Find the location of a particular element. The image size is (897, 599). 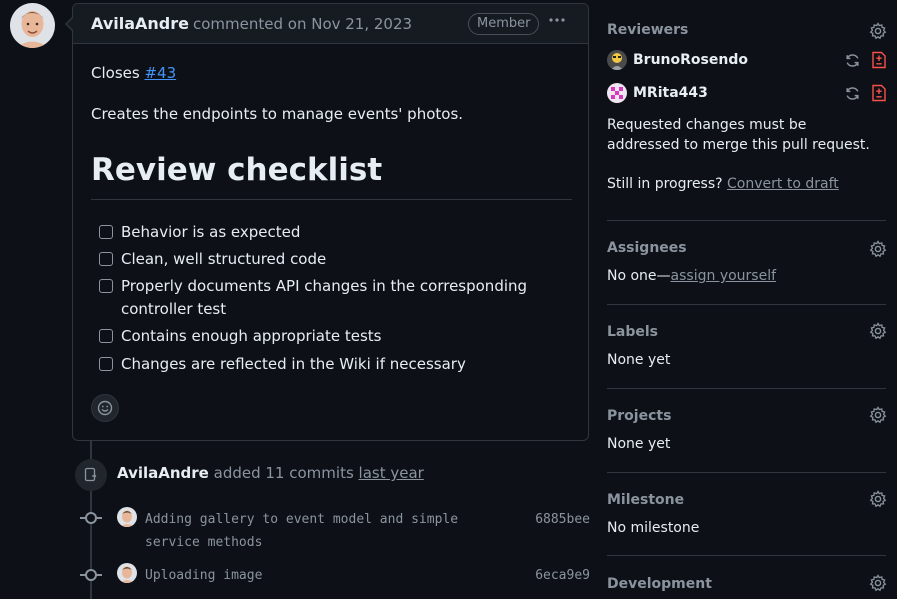

checklist-item: Behavior is as expected is located at coordinates (199, 232).